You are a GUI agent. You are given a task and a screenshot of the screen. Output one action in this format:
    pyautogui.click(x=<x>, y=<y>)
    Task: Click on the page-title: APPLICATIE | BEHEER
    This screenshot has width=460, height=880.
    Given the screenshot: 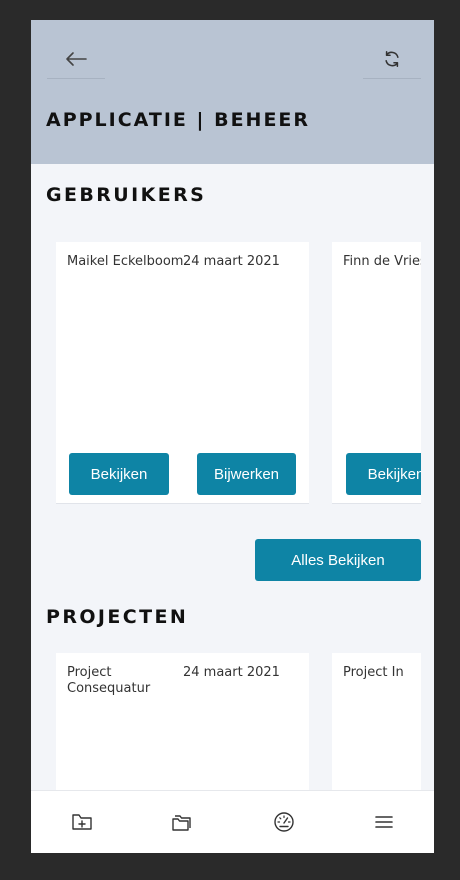 What is the action you would take?
    pyautogui.click(x=178, y=120)
    